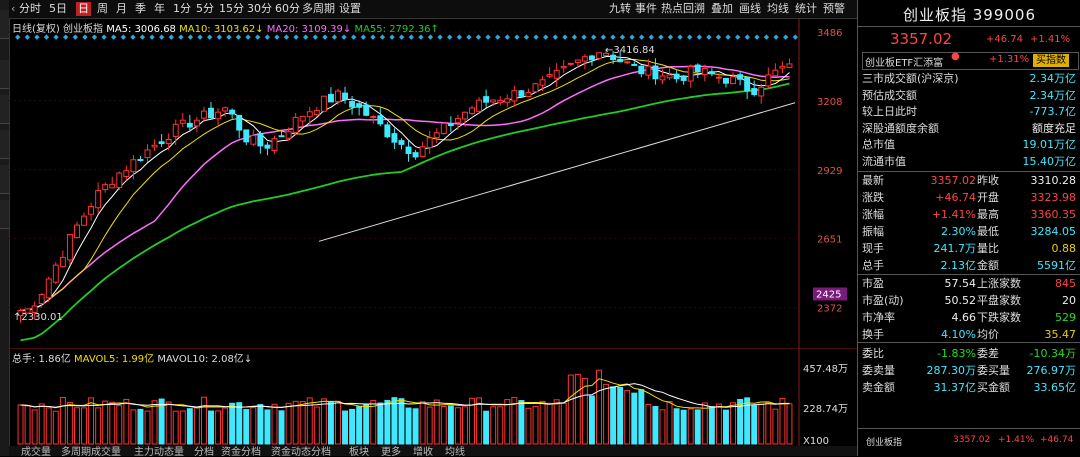  Describe the element at coordinates (301, 451) in the screenshot. I see `tab-fund-dynamic-tier: 资金动态分档` at that location.